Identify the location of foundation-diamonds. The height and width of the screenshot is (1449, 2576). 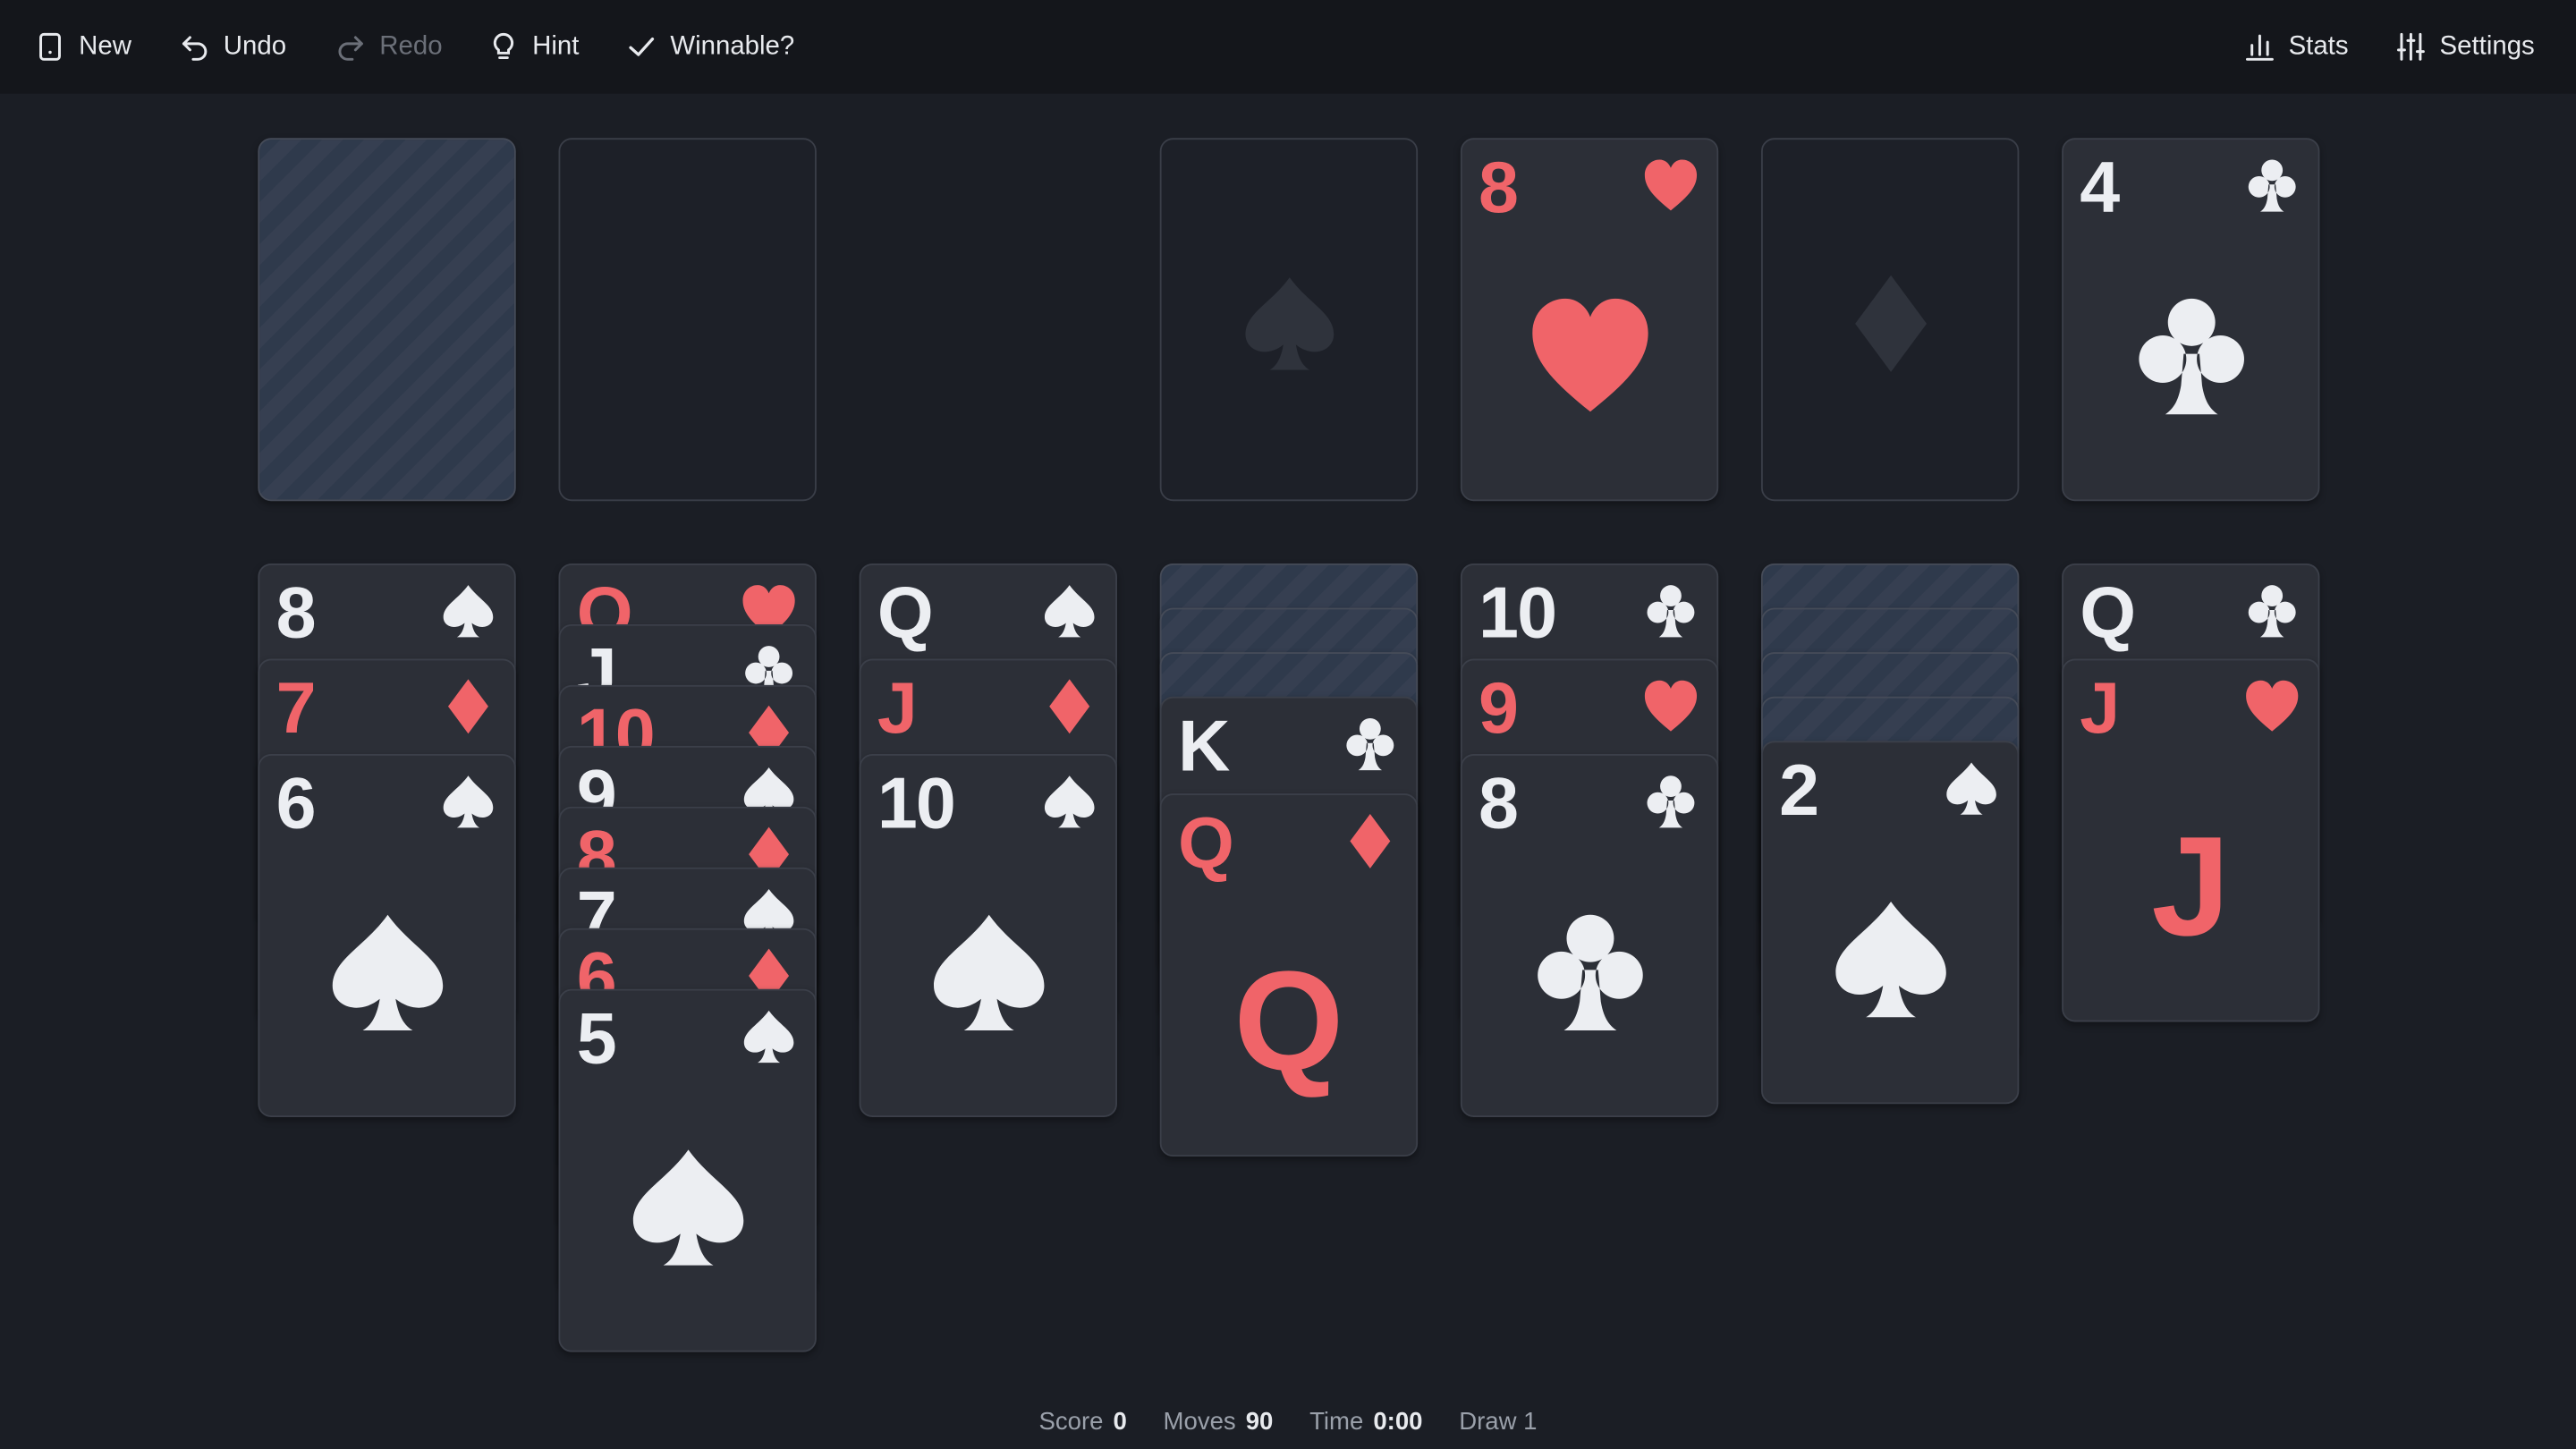
(1890, 320).